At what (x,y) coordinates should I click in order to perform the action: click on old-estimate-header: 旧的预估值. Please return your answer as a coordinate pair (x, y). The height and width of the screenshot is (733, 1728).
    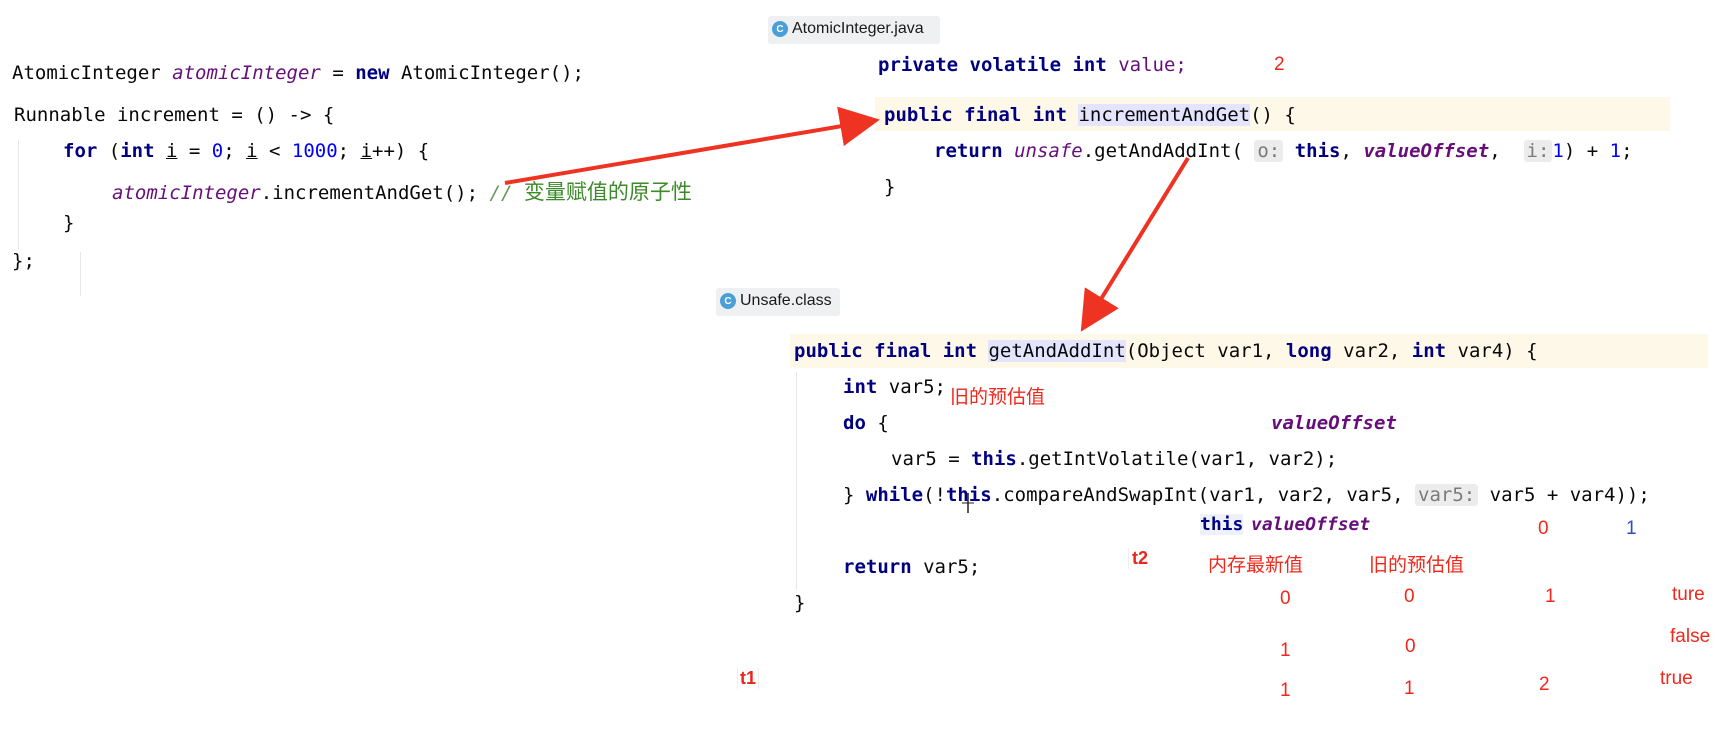
    Looking at the image, I should click on (1417, 565).